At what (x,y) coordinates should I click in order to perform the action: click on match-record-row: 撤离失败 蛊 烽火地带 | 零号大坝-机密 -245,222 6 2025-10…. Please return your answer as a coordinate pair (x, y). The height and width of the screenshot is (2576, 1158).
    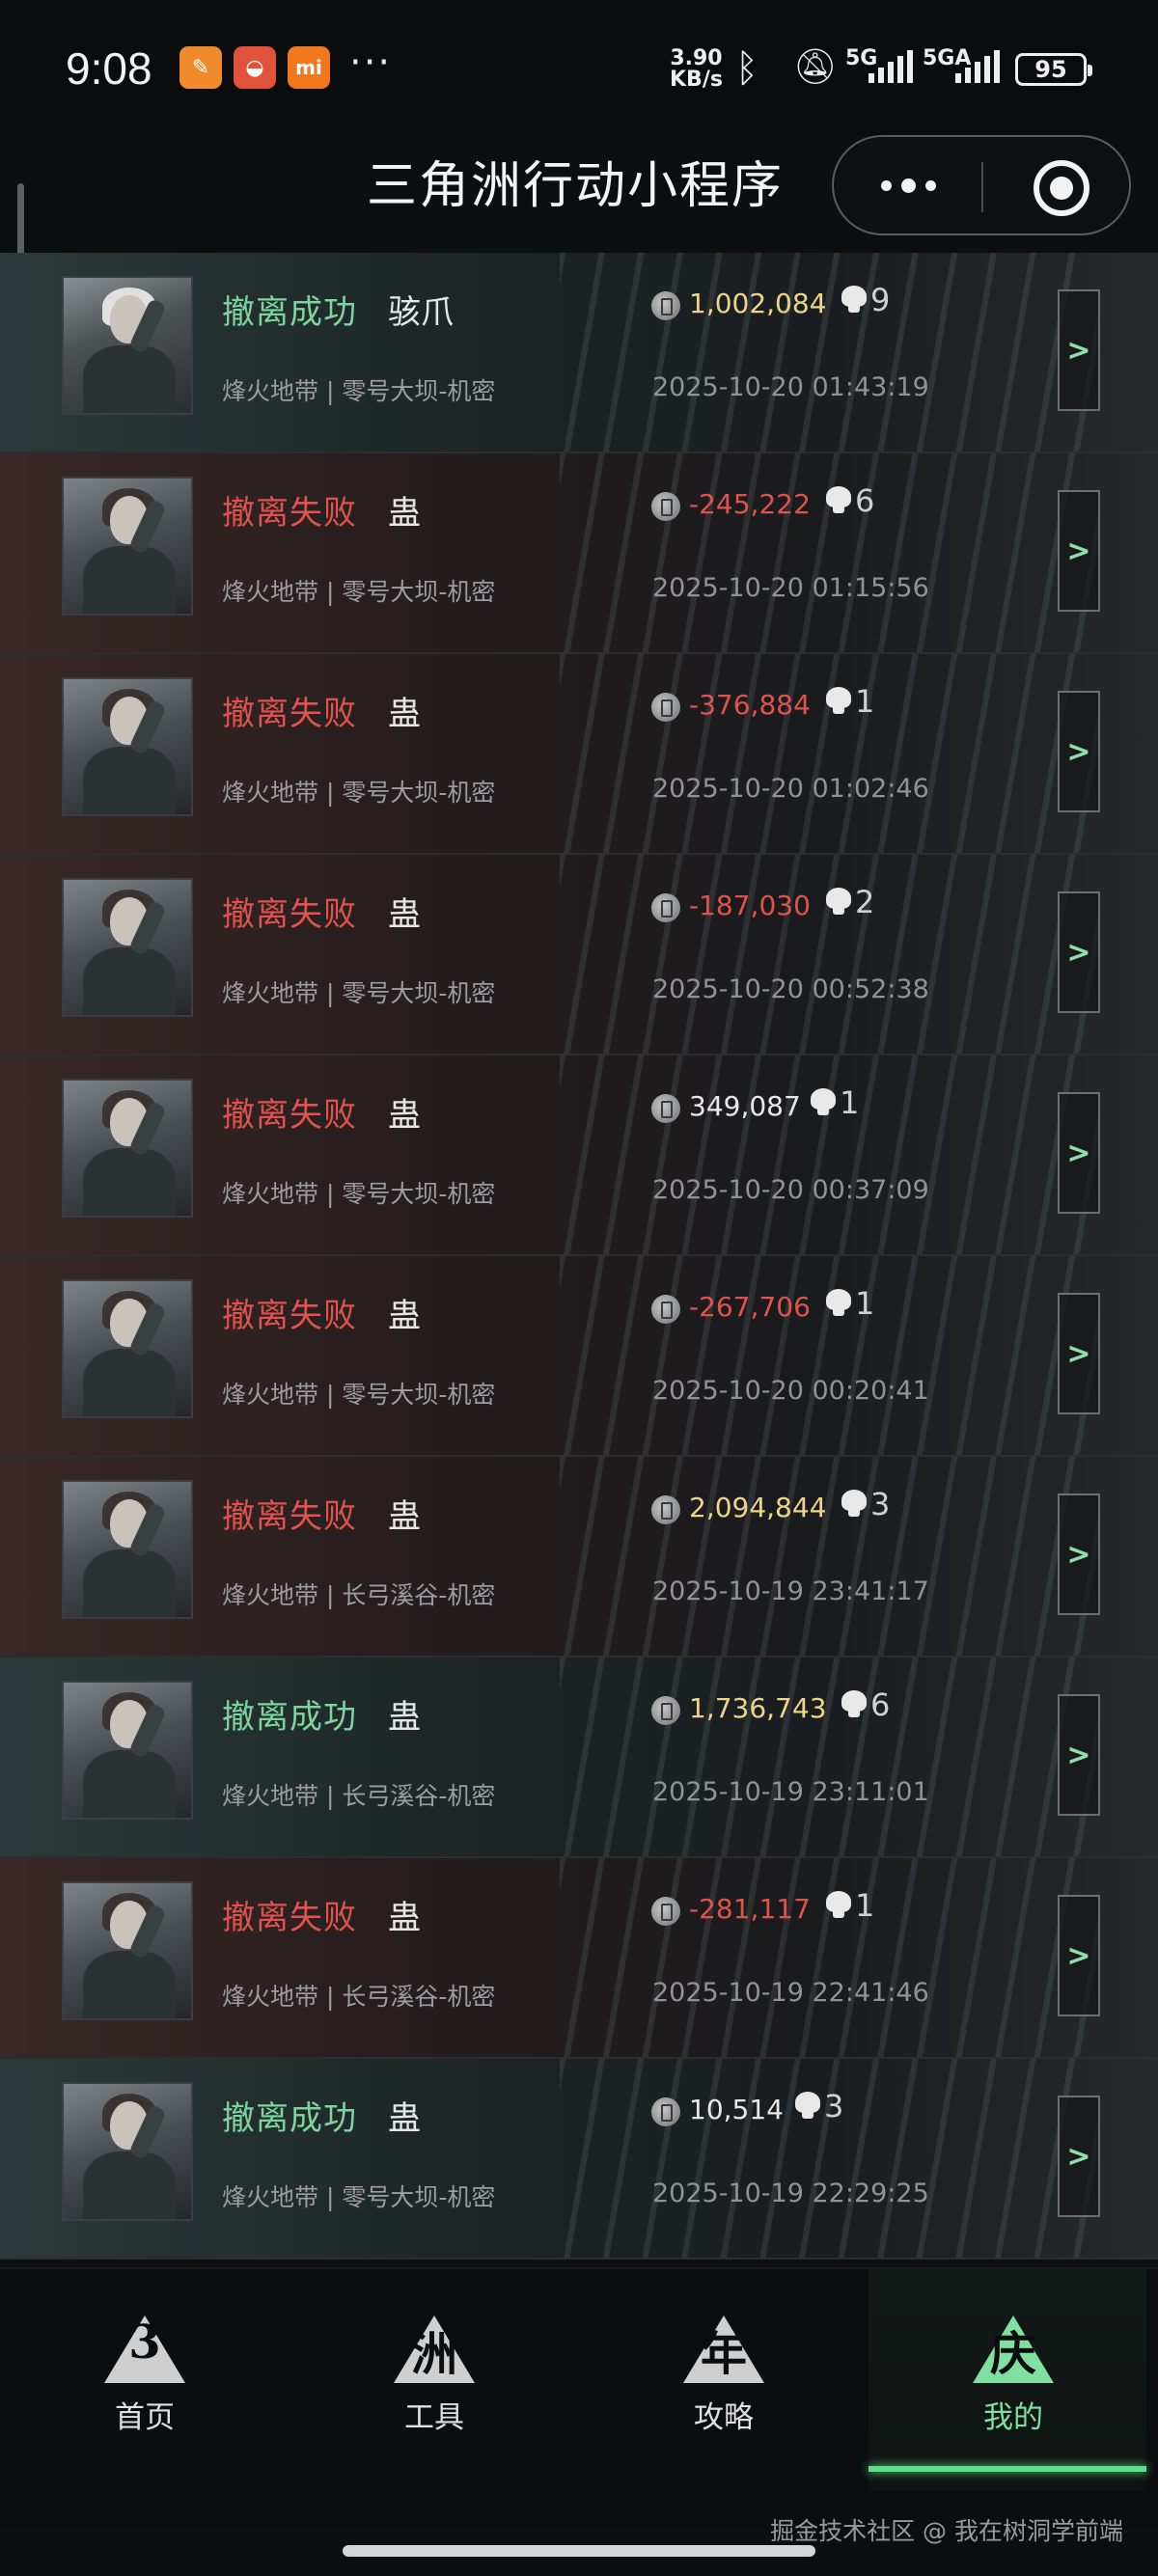
    Looking at the image, I should click on (579, 554).